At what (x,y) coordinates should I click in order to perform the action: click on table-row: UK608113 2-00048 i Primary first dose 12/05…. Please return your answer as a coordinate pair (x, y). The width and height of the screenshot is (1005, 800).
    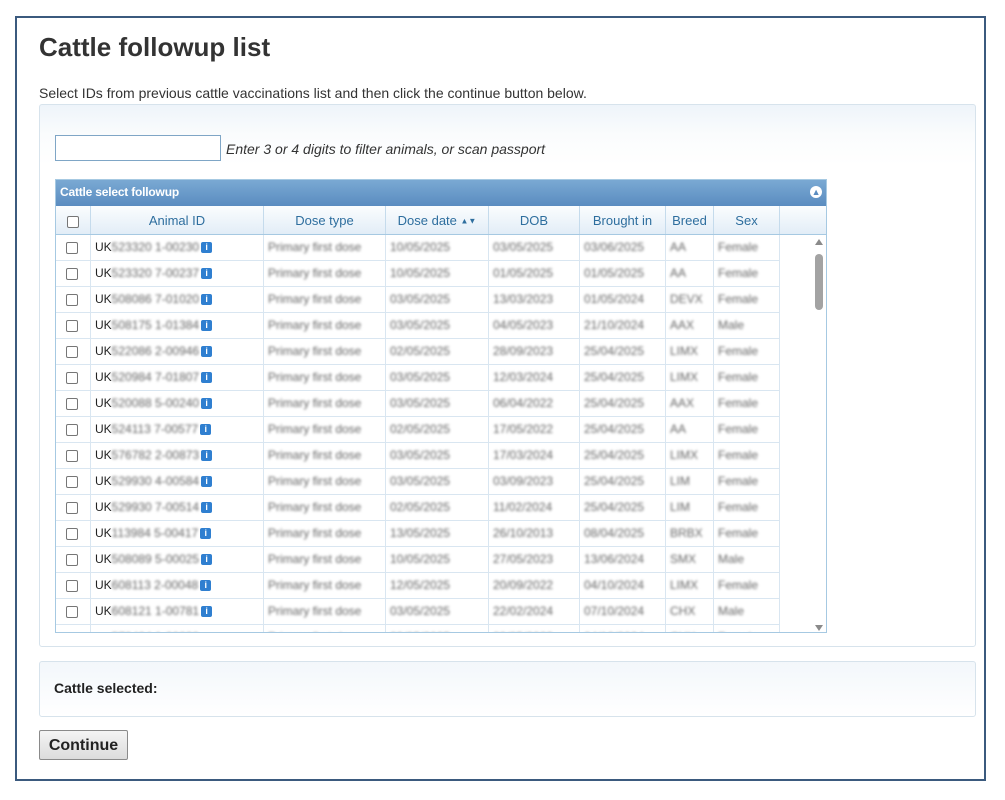
    Looking at the image, I should click on (418, 586).